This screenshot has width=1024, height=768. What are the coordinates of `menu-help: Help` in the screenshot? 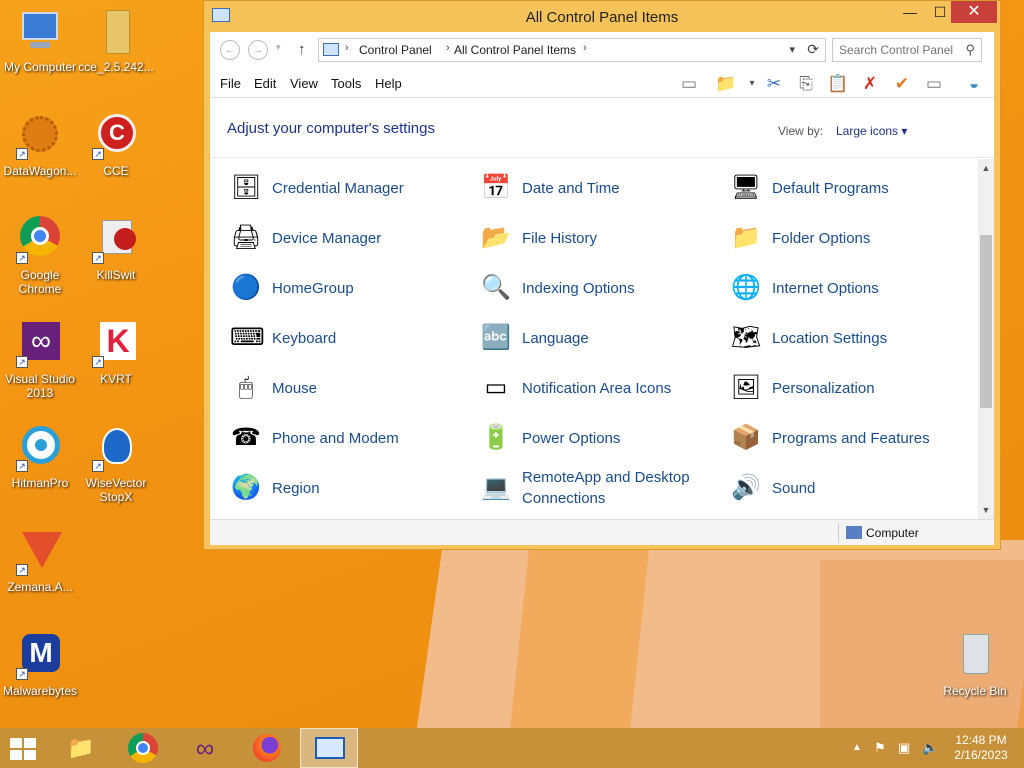 It's located at (388, 83).